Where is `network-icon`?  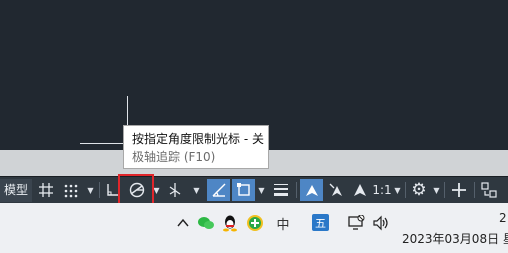
network-icon is located at coordinates (356, 223).